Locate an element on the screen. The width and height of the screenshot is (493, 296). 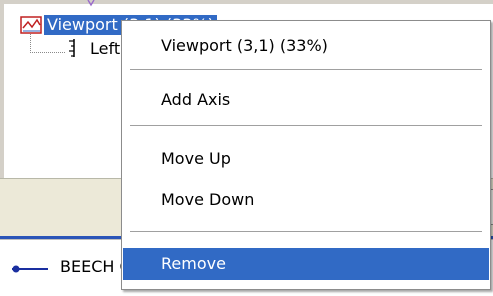
menu-item-remove: Remove is located at coordinates (306, 264).